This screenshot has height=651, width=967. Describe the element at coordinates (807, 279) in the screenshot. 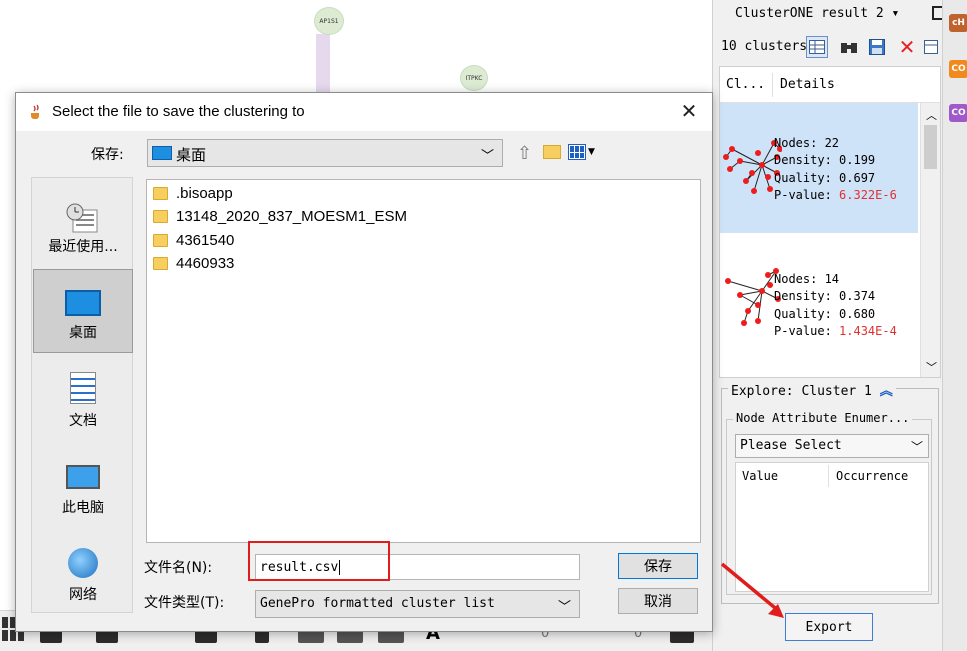

I see `cluster-nodes: Nodes: 14` at that location.